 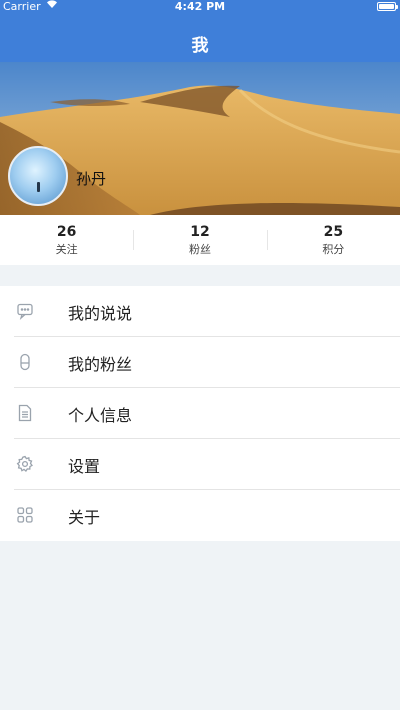 What do you see at coordinates (200, 31) in the screenshot?
I see `navigation-bar: Carrier 4:42 PM 我` at bounding box center [200, 31].